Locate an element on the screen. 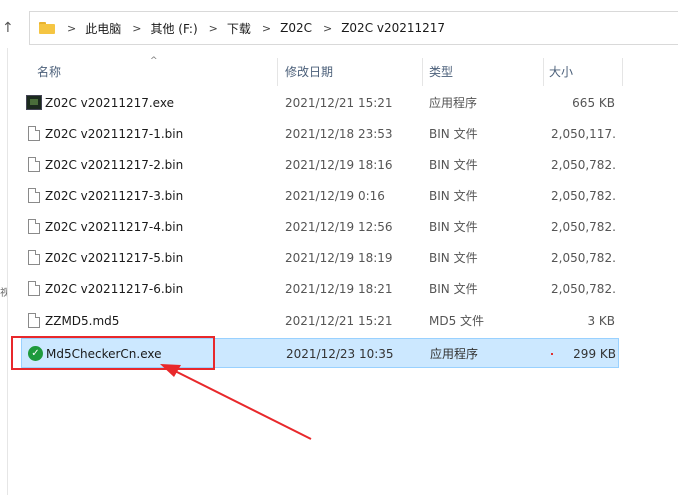 The width and height of the screenshot is (678, 495). folder-icon is located at coordinates (47, 28).